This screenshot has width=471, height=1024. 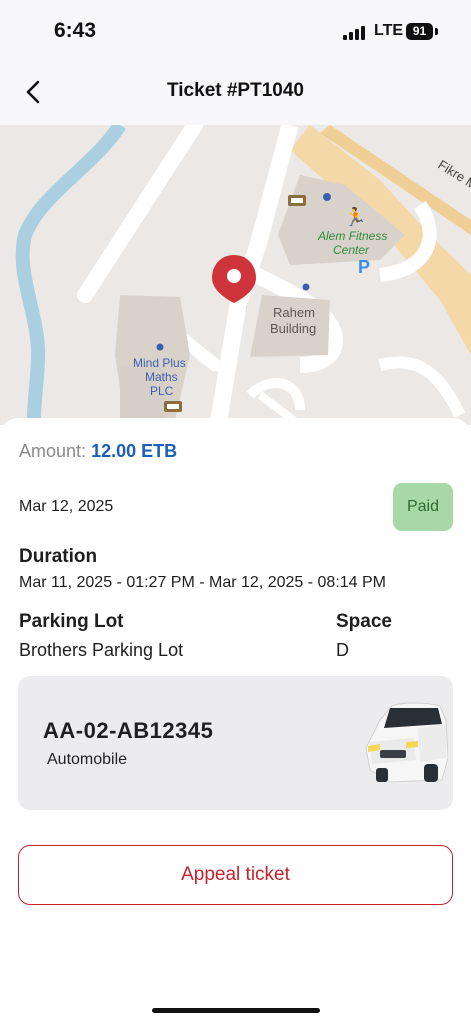 What do you see at coordinates (419, 31) in the screenshot?
I see `battery-icon: 91` at bounding box center [419, 31].